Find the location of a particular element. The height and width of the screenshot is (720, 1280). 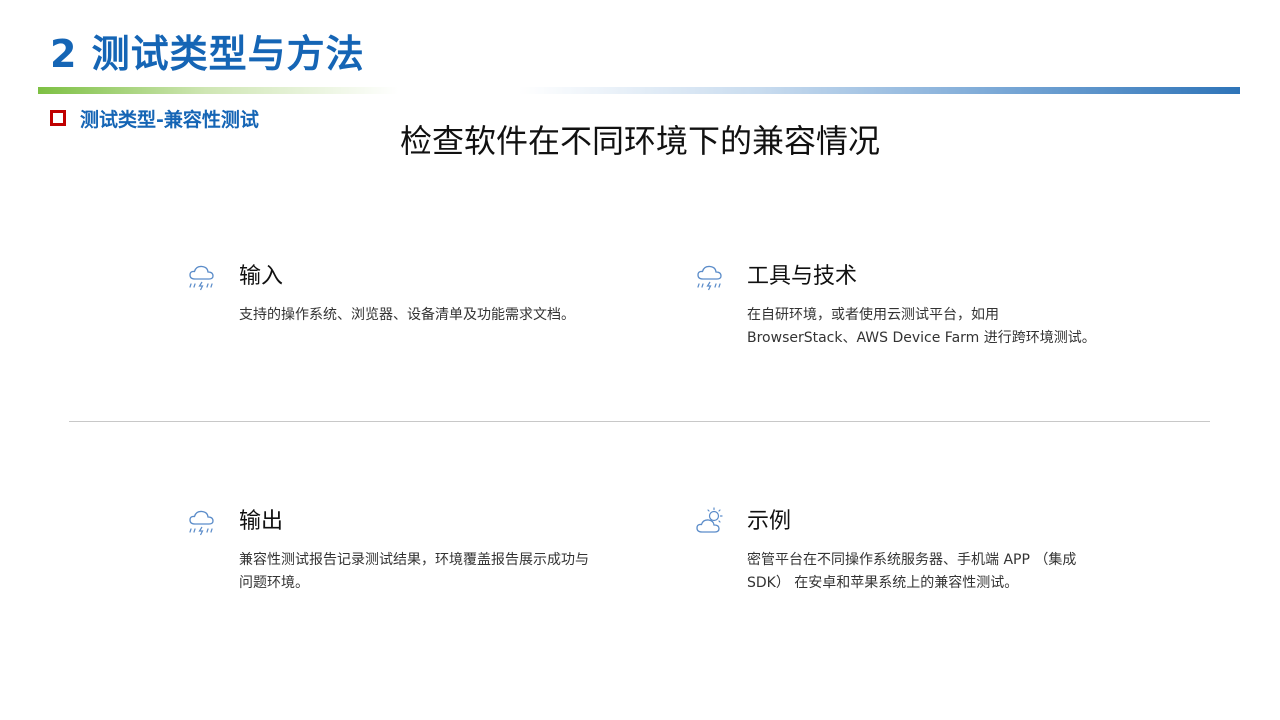

card-title: 示例 is located at coordinates (769, 521).